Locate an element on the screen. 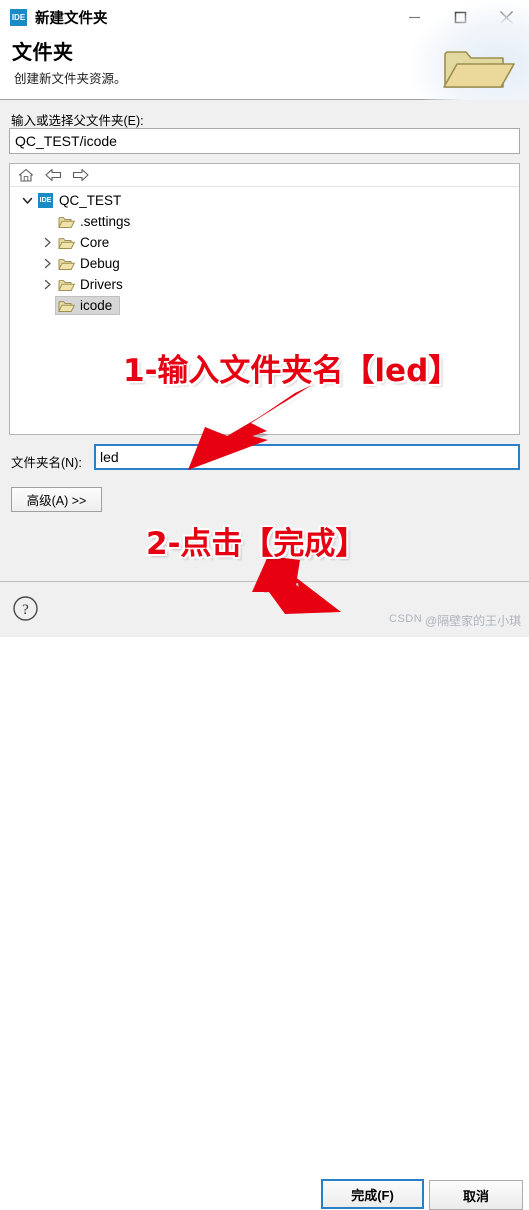  help-icon: ? is located at coordinates (25, 608).